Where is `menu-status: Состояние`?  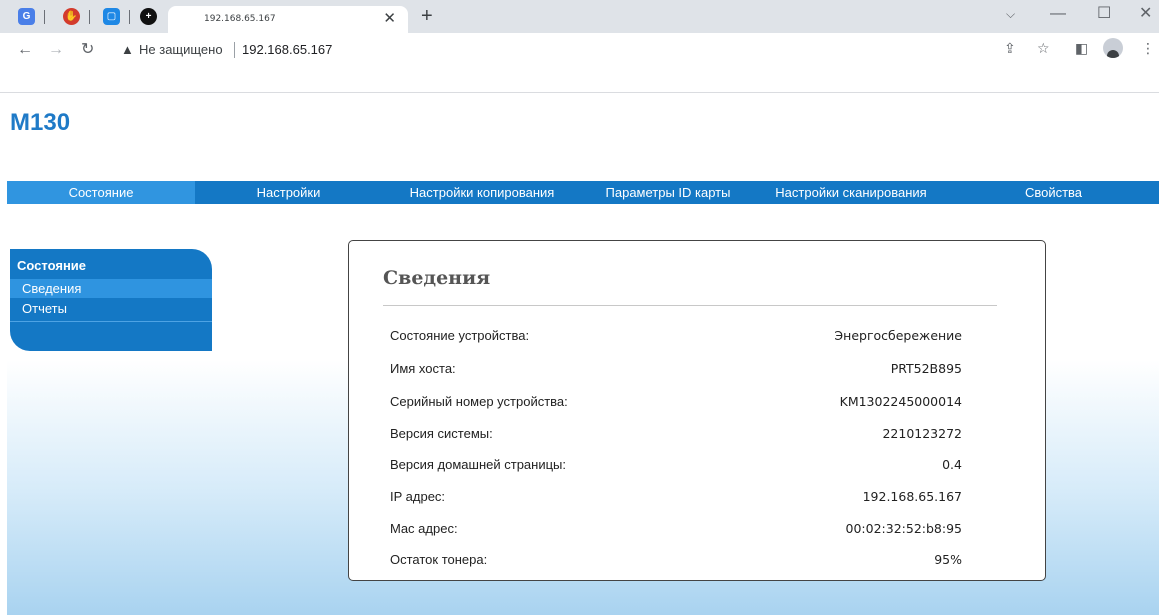 menu-status: Состояние is located at coordinates (101, 192).